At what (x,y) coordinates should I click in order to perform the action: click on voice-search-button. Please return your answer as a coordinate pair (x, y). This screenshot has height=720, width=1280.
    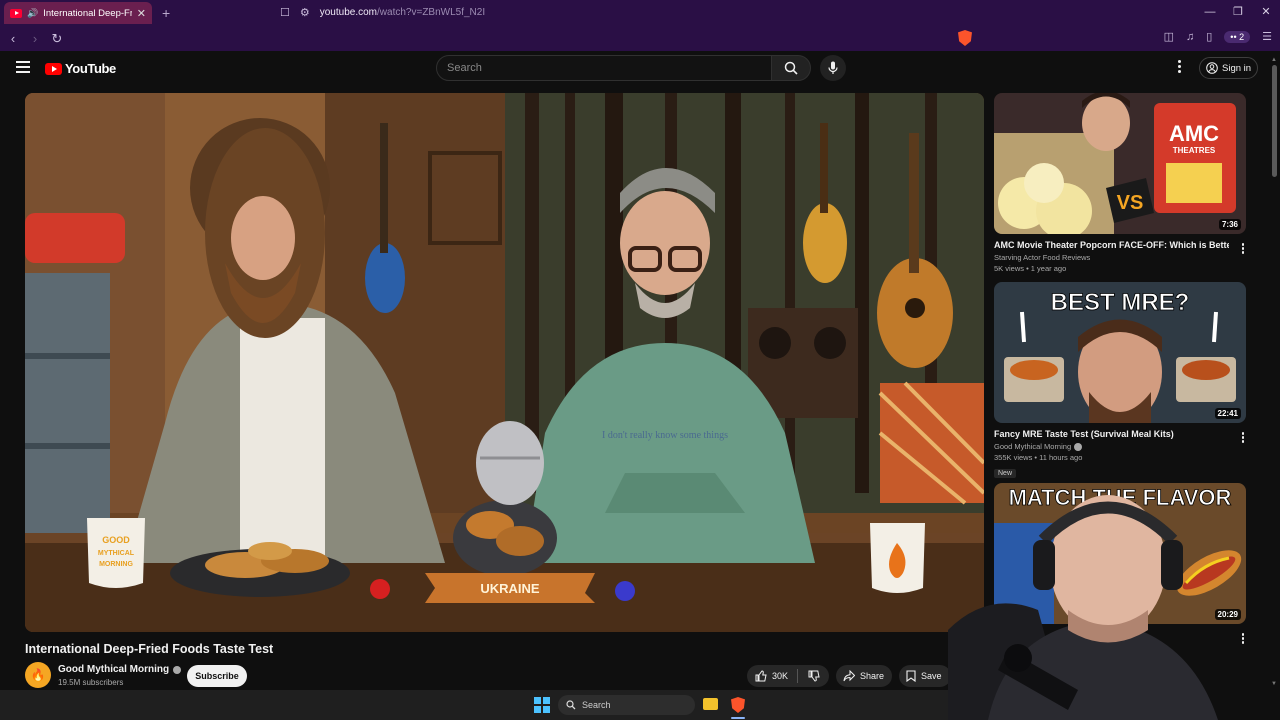
    Looking at the image, I should click on (833, 68).